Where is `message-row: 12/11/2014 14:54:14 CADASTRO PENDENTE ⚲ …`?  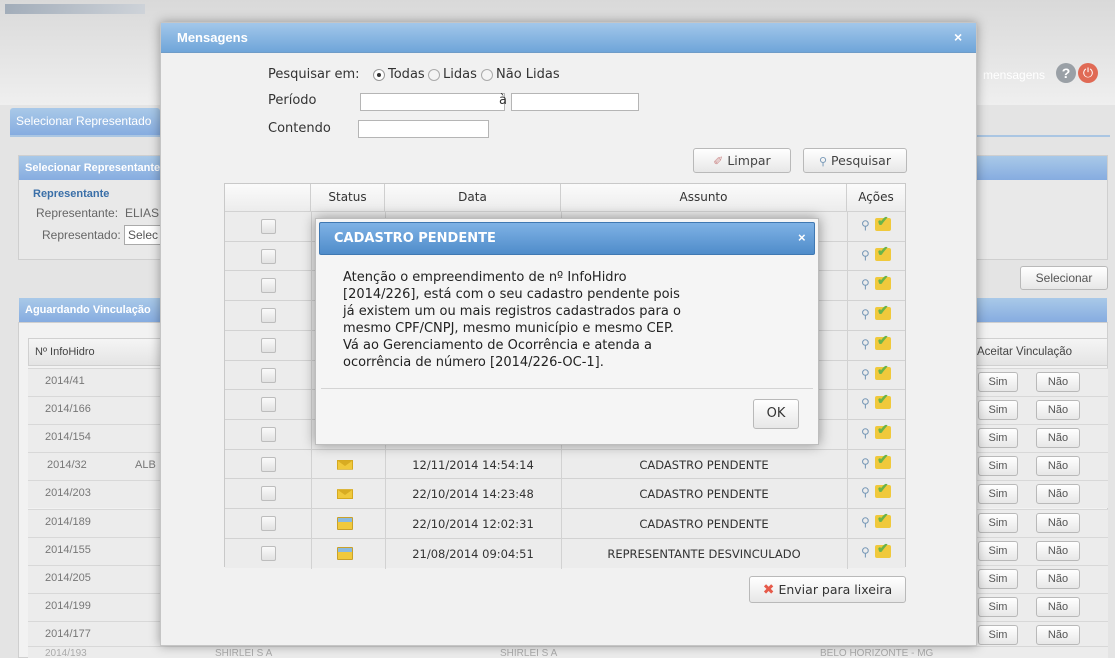
message-row: 12/11/2014 14:54:14 CADASTRO PENDENTE ⚲ … is located at coordinates (565, 464).